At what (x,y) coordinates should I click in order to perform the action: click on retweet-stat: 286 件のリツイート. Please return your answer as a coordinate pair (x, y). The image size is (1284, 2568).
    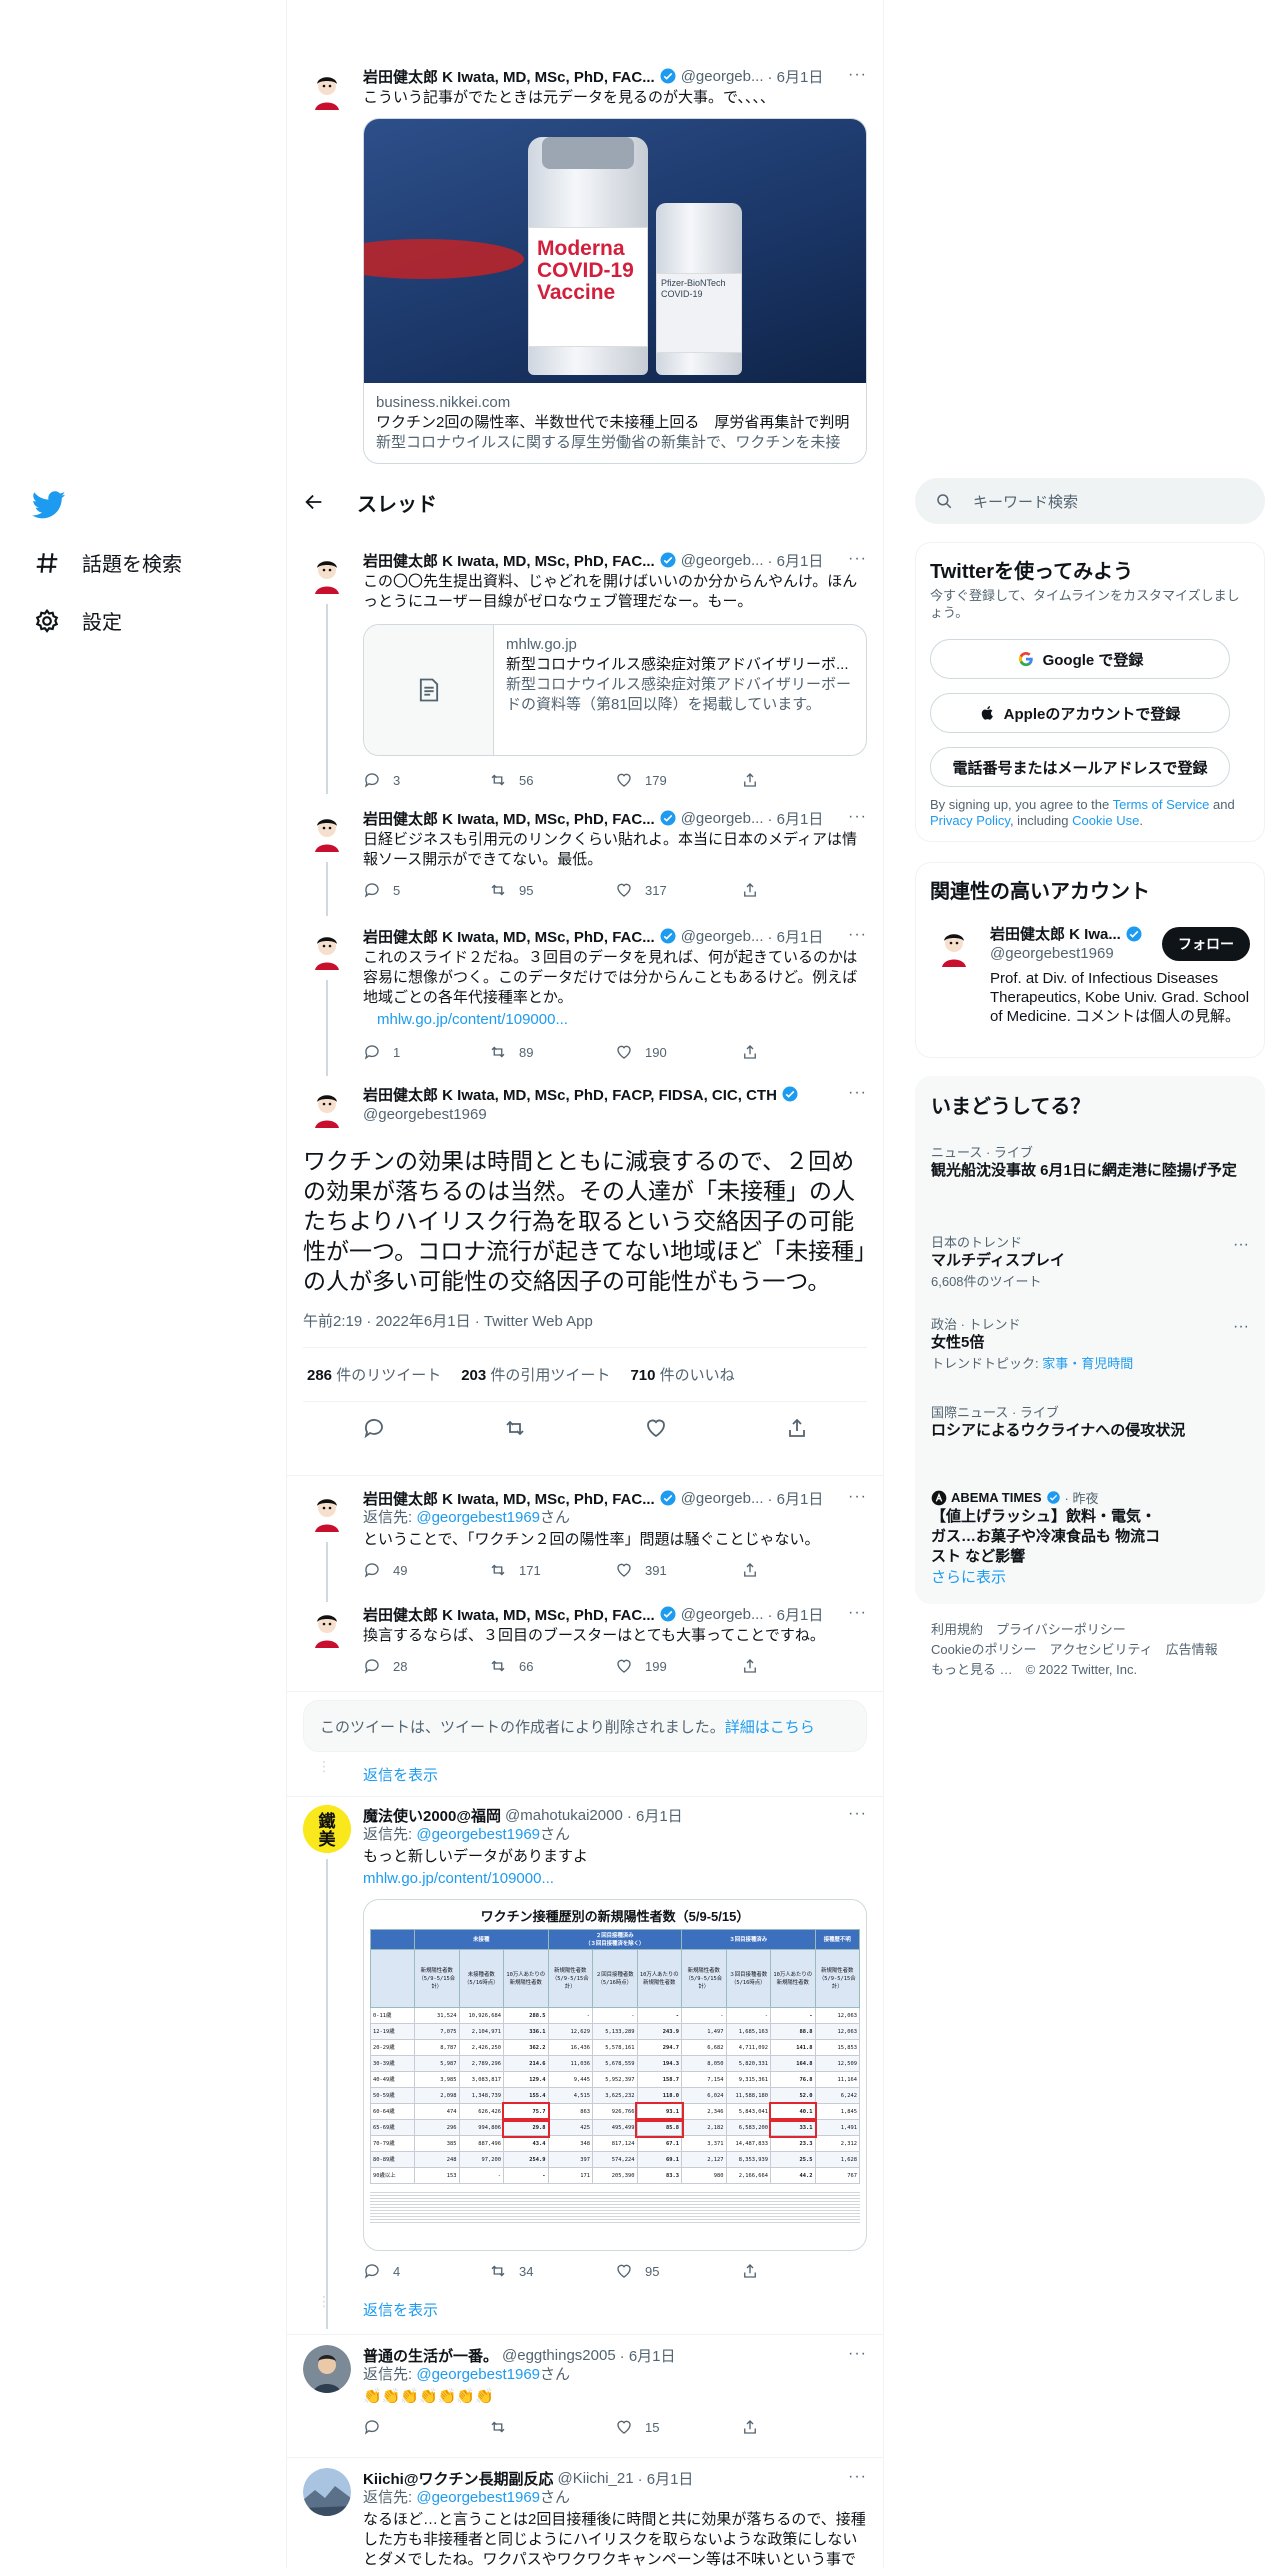
    Looking at the image, I should click on (374, 1374).